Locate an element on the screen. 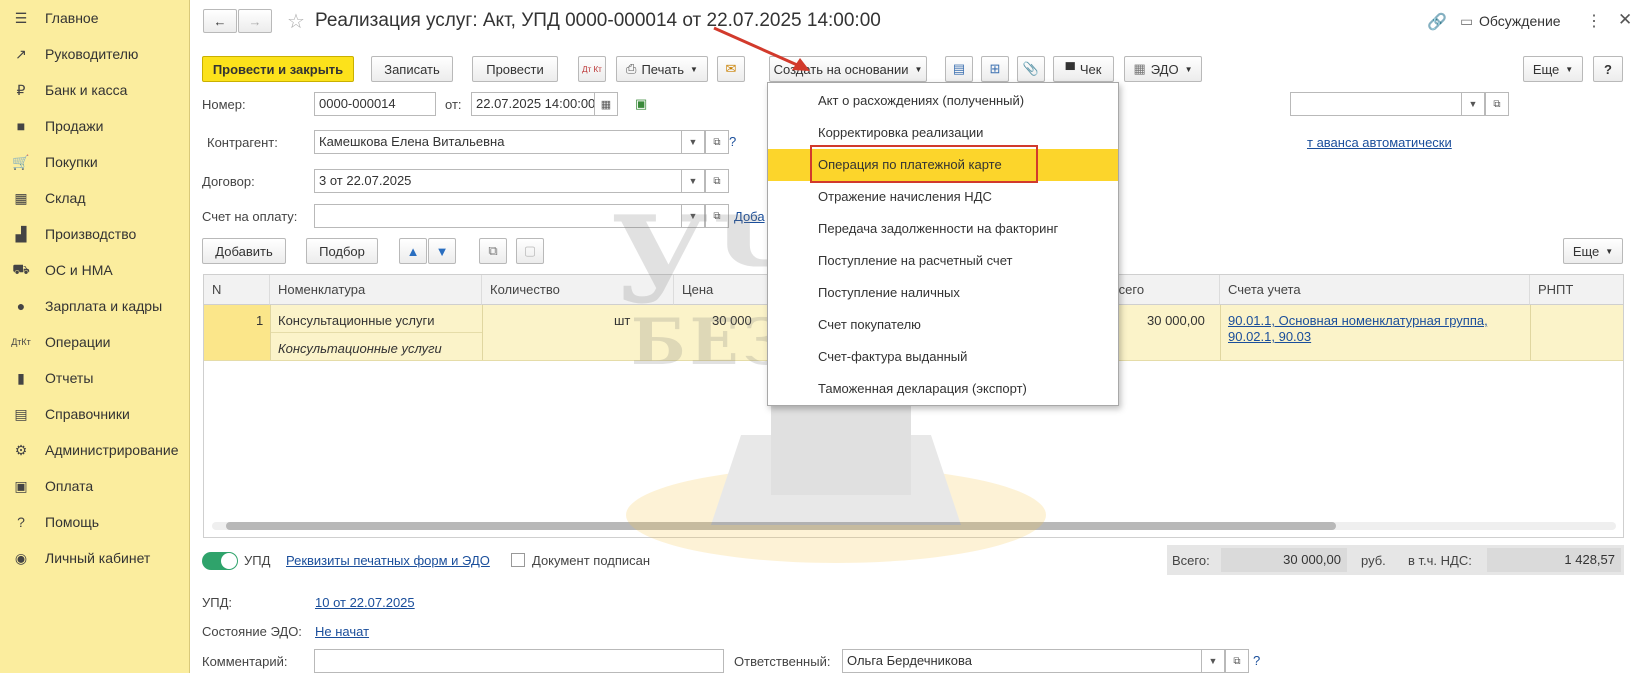 The width and height of the screenshot is (1636, 673). sidebar-item-directories: ▤ Справочники is located at coordinates (95, 414).